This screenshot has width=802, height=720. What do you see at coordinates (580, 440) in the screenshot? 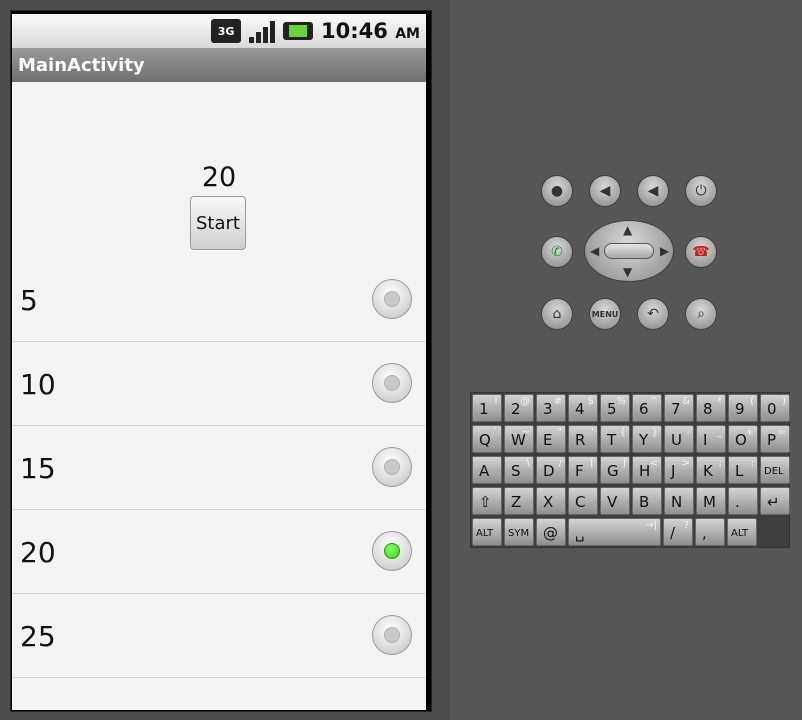
I see `key-label: R` at bounding box center [580, 440].